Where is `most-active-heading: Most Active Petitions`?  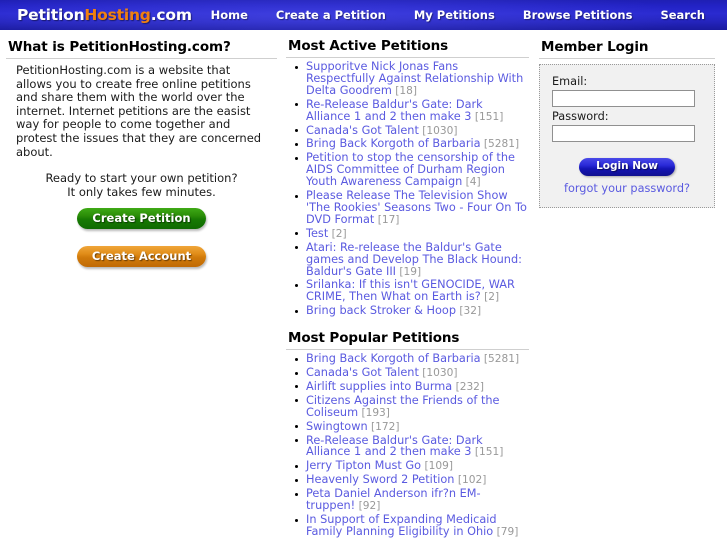 most-active-heading: Most Active Petitions is located at coordinates (407, 48).